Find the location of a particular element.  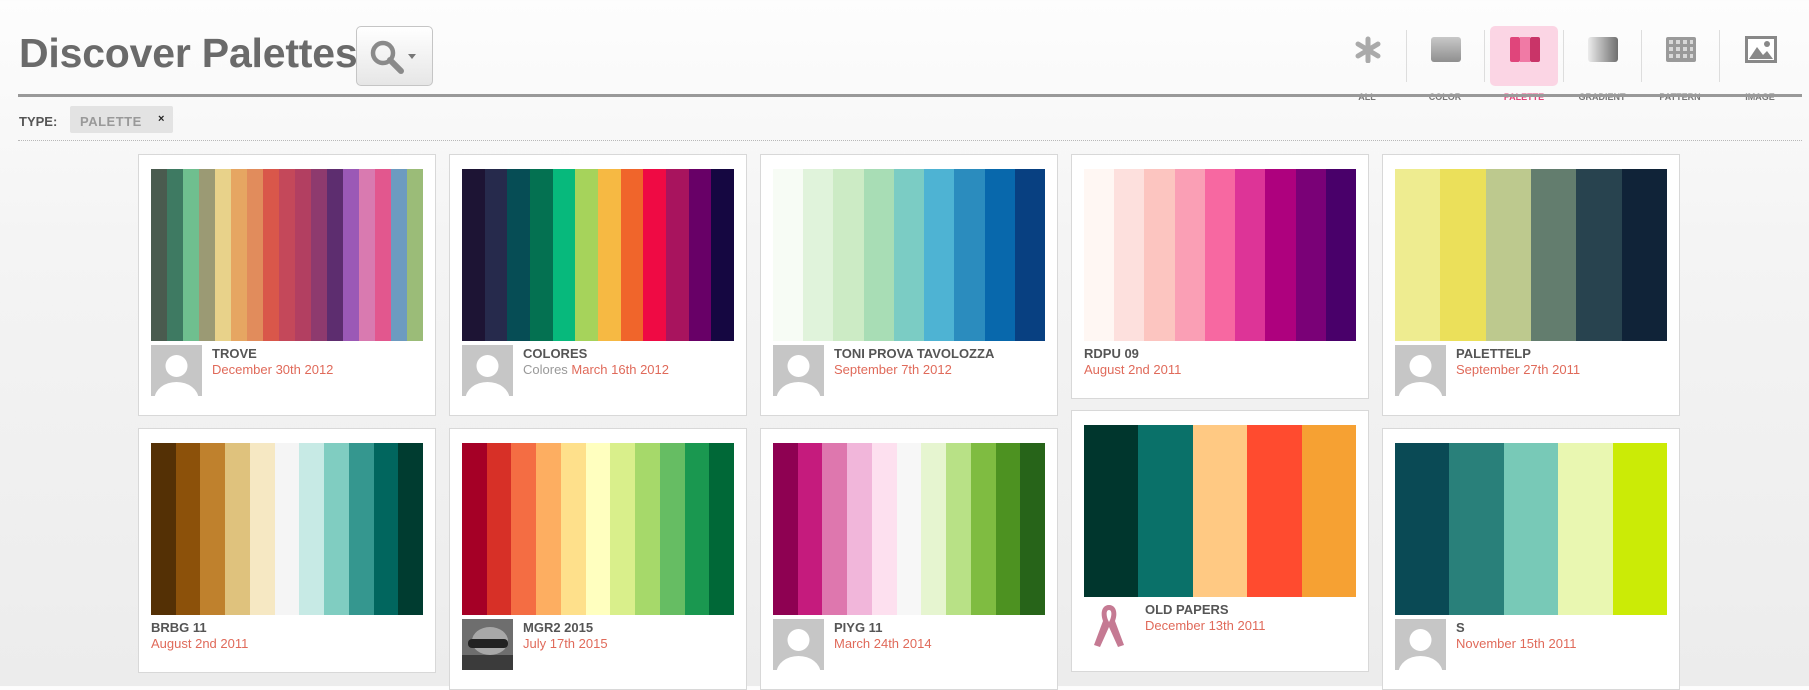

palette-card: S November 15th 2011 is located at coordinates (1531, 559).